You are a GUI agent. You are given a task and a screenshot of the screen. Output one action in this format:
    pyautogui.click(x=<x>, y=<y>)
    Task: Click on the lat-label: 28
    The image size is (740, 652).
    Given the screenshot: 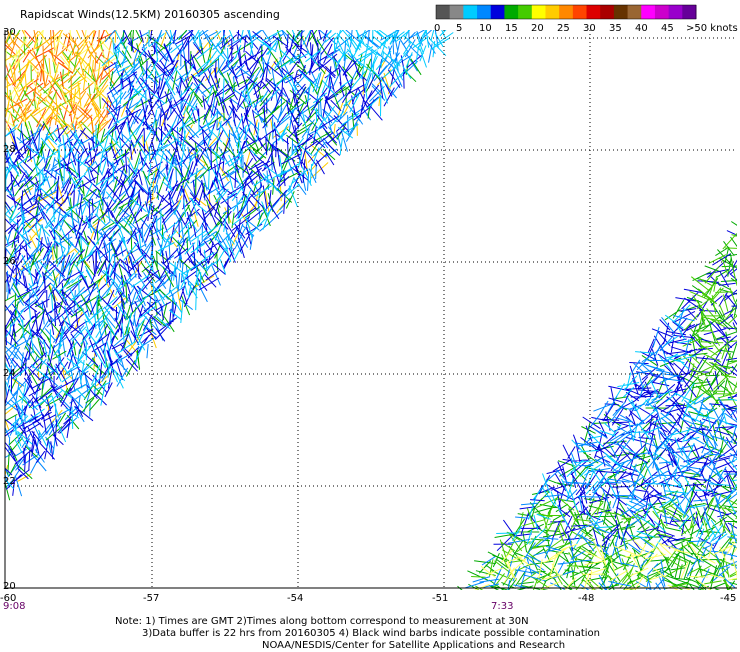 What is the action you would take?
    pyautogui.click(x=9, y=149)
    